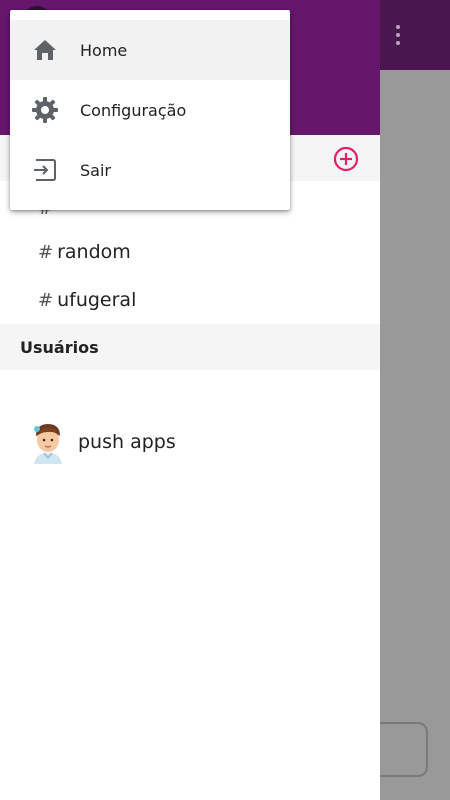 This screenshot has width=450, height=800. What do you see at coordinates (190, 347) in the screenshot?
I see `users-header: Usuários` at bounding box center [190, 347].